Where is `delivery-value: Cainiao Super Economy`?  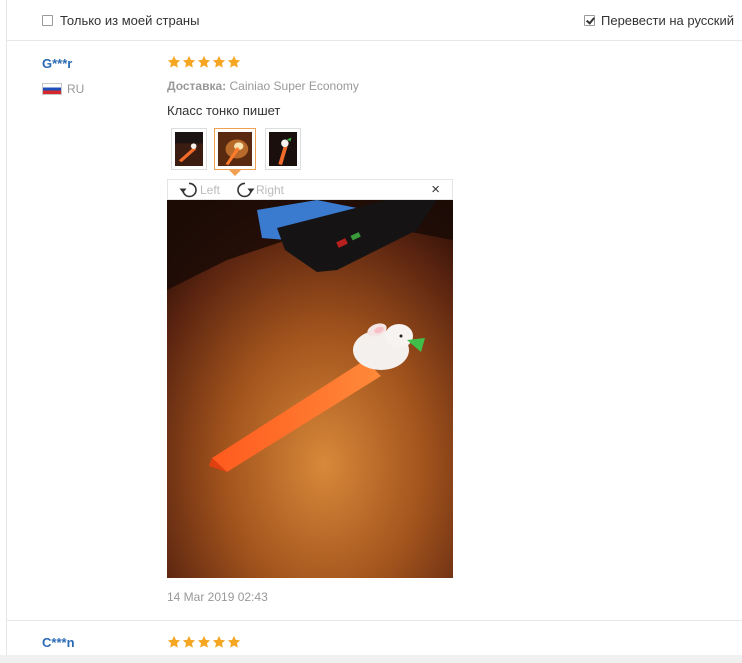 delivery-value: Cainiao Super Economy is located at coordinates (294, 86).